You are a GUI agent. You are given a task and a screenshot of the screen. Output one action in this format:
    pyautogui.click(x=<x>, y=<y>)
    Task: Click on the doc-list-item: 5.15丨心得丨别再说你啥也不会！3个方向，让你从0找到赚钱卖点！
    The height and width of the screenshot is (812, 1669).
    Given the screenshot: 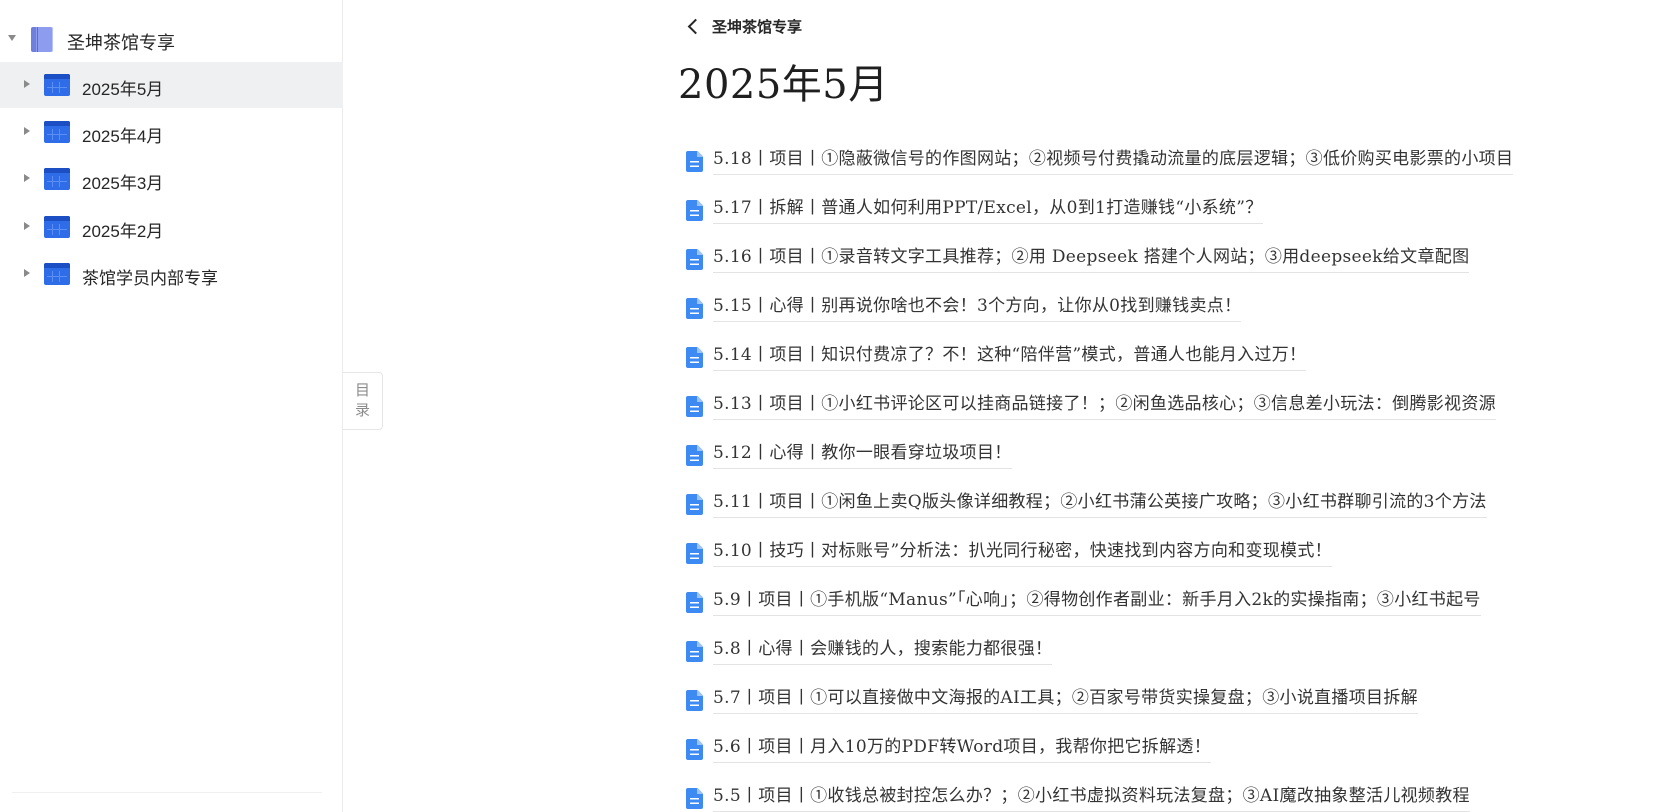 What is the action you would take?
    pyautogui.click(x=1136, y=307)
    